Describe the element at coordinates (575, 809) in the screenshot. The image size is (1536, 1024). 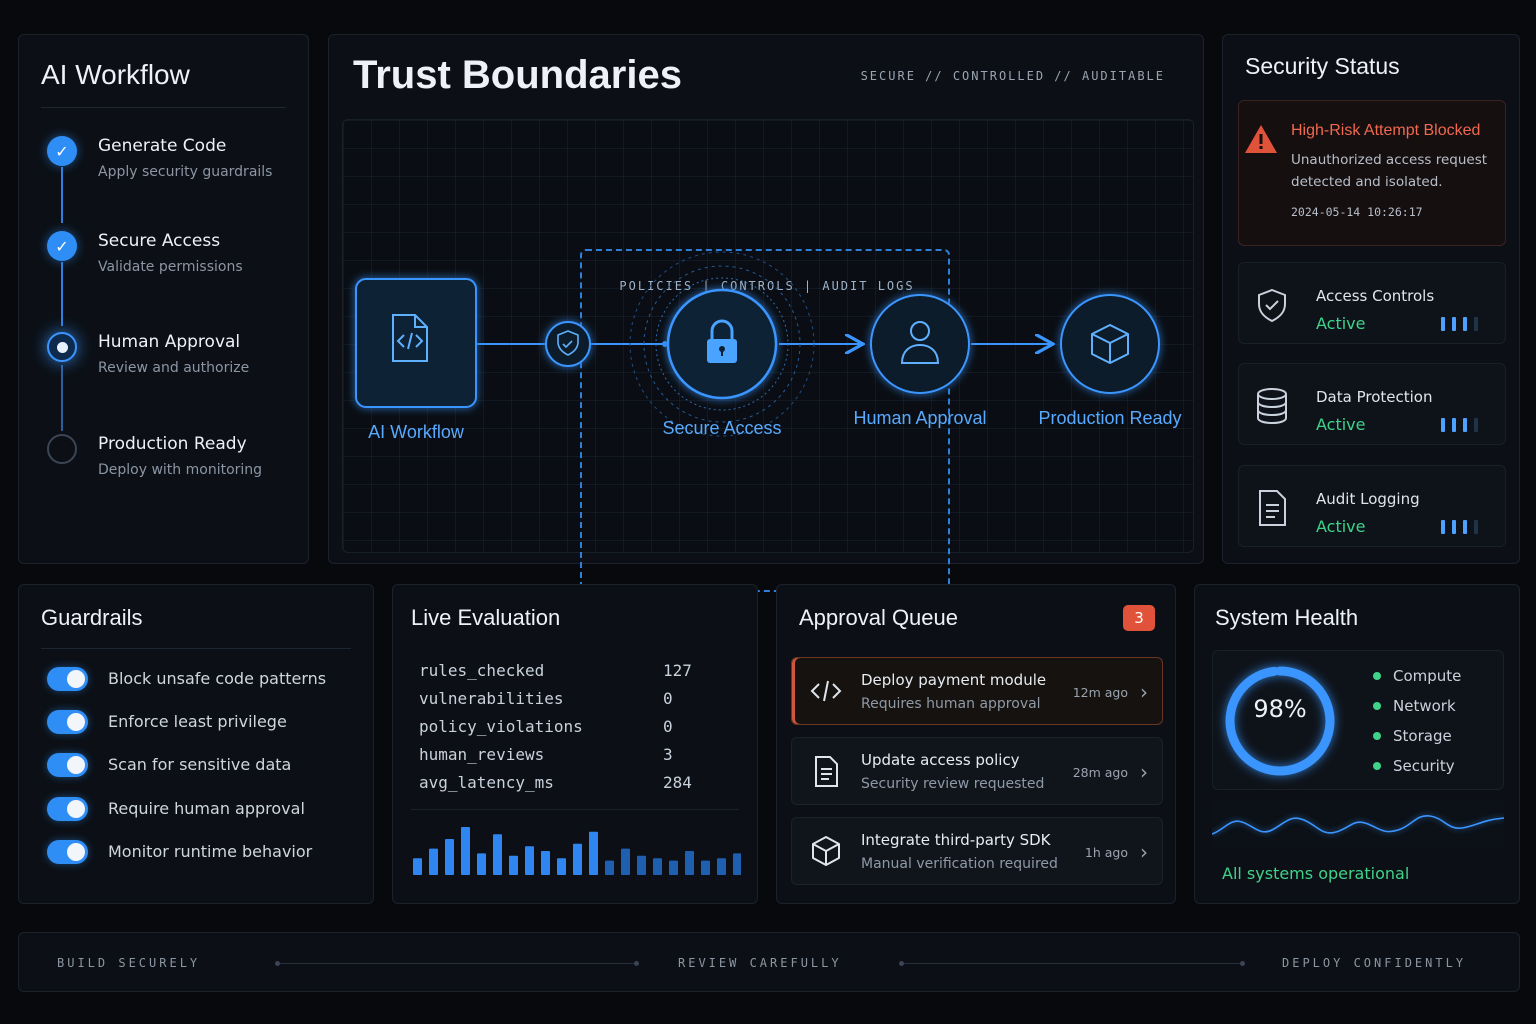
I see `live-divider` at that location.